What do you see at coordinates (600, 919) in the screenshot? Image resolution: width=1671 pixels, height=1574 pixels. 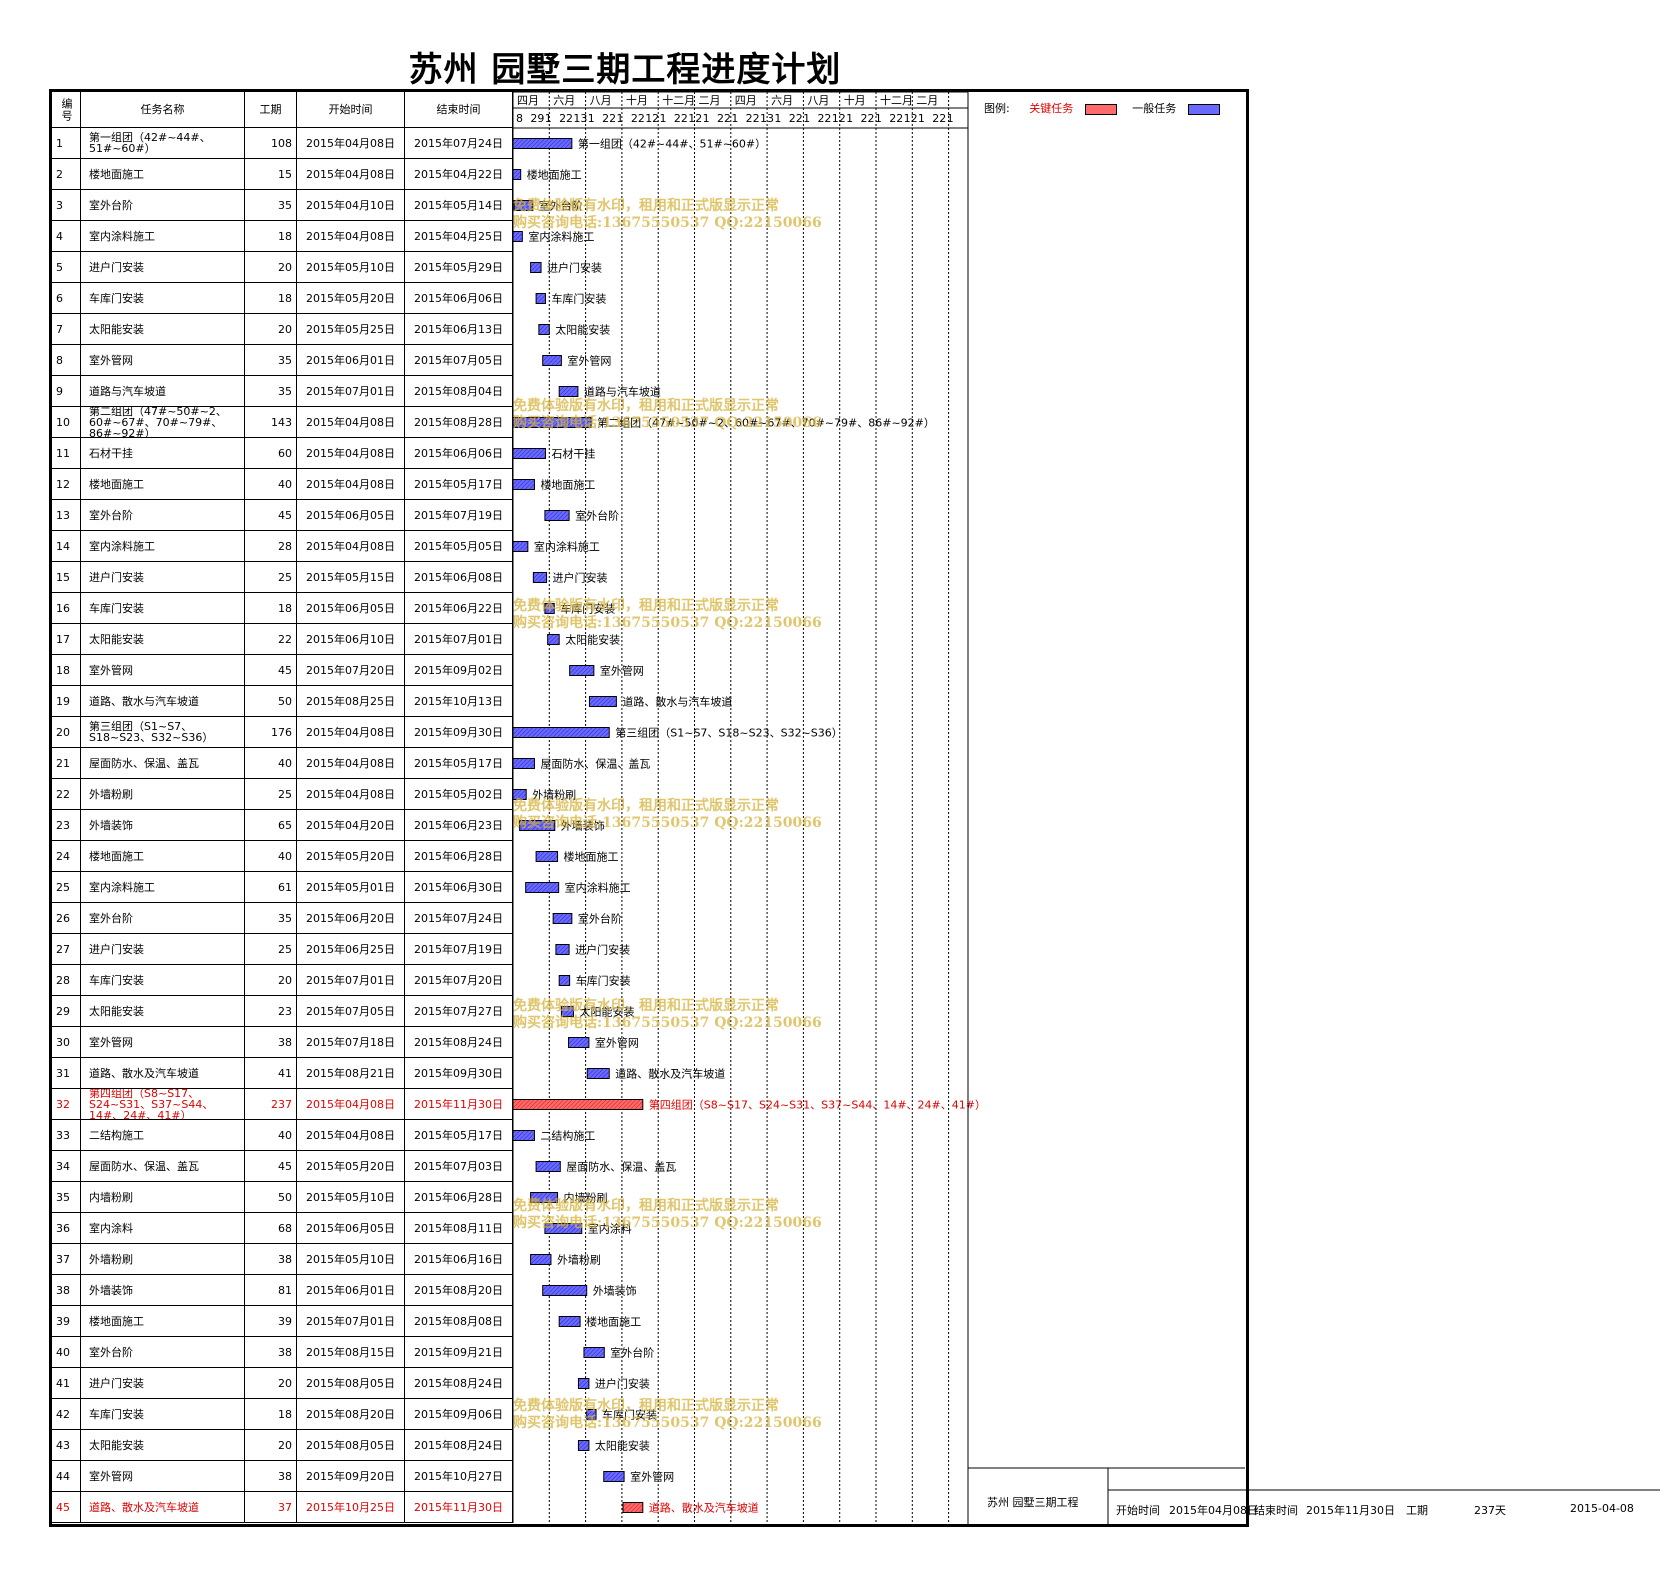 I see `gantt-bar-label-26: 室外台阶` at bounding box center [600, 919].